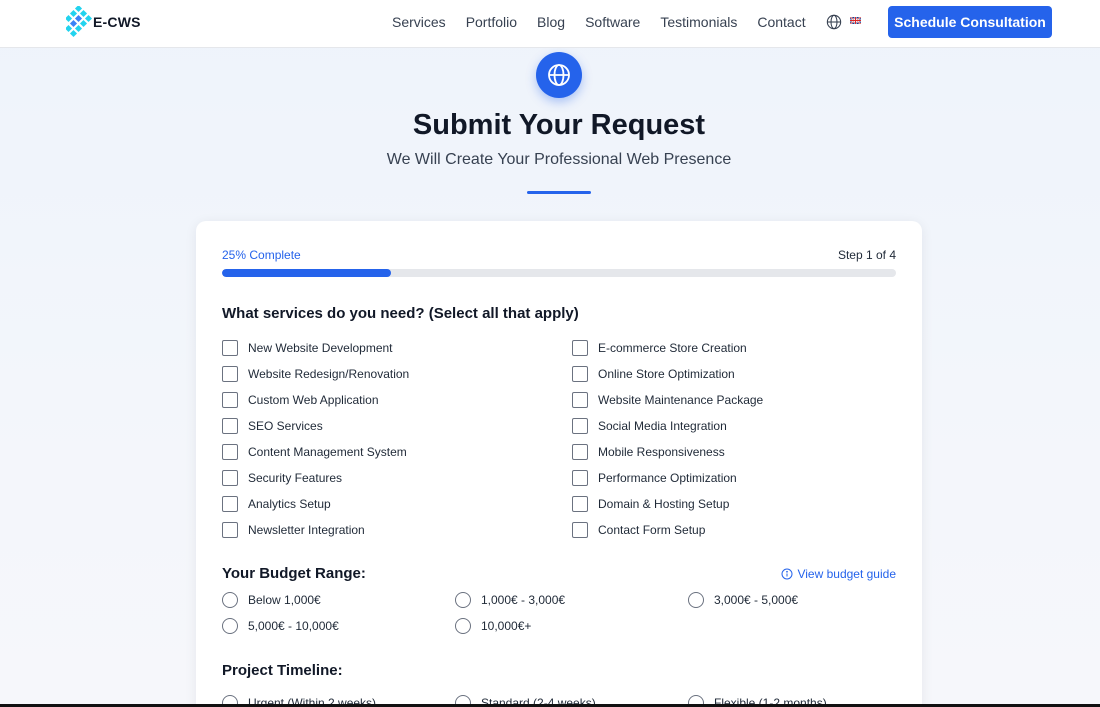 This screenshot has height=707, width=1100. What do you see at coordinates (846, 574) in the screenshot?
I see `view-budget-guide-label: View budget guide` at bounding box center [846, 574].